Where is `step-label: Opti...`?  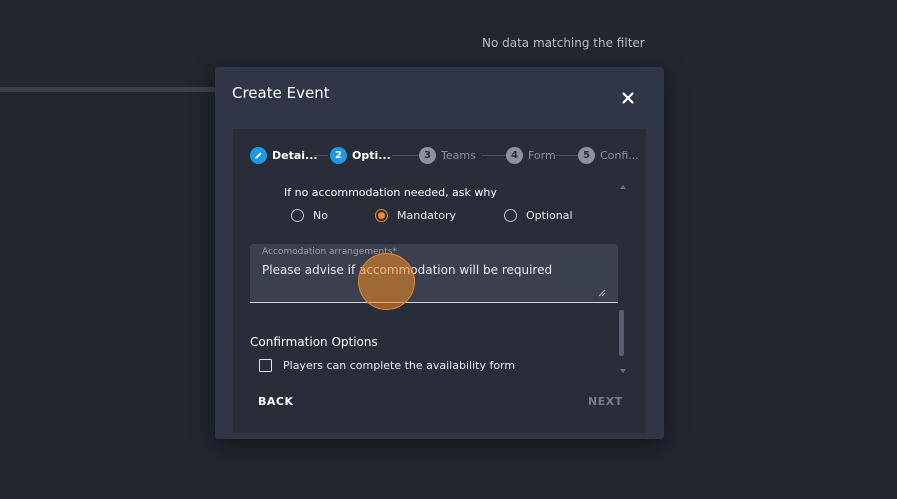 step-label: Opti... is located at coordinates (371, 155).